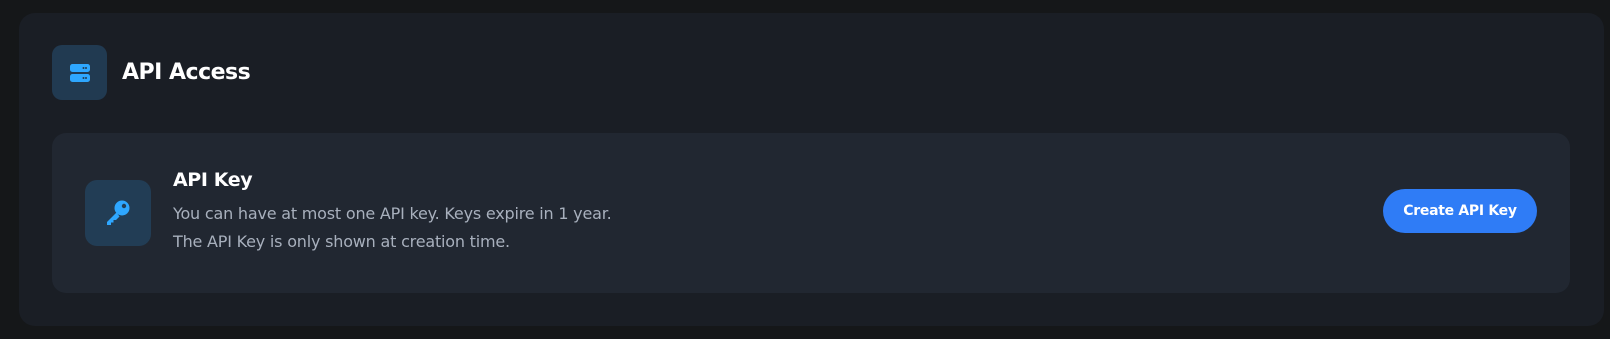 This screenshot has width=1610, height=339. I want to click on section-header: API Access, so click(151, 72).